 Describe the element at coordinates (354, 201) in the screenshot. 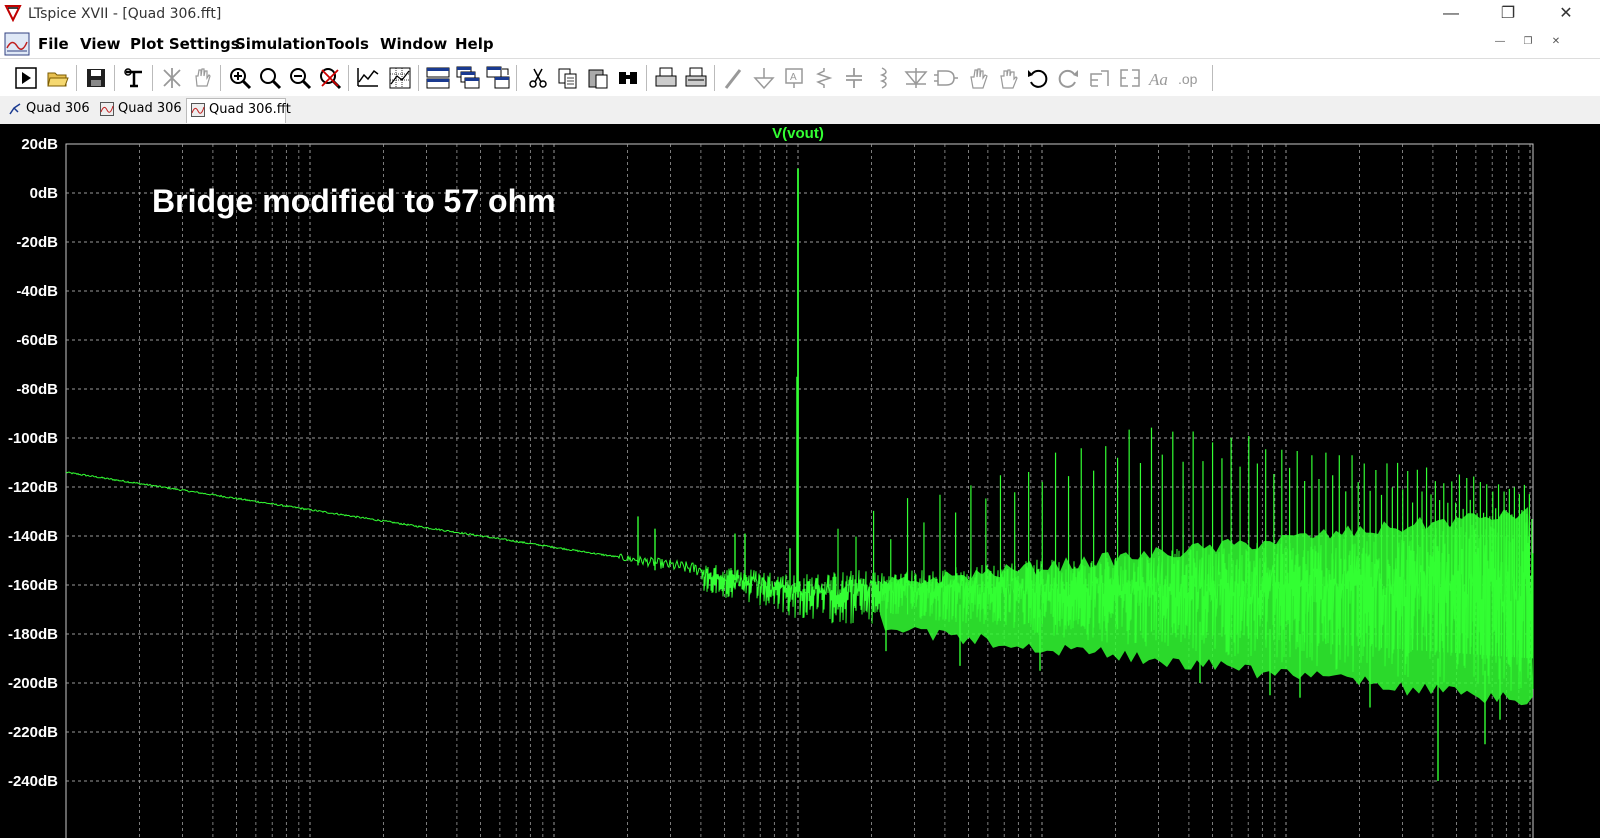

I see `plot-annotation: Bridge modified to 57 ohm` at that location.